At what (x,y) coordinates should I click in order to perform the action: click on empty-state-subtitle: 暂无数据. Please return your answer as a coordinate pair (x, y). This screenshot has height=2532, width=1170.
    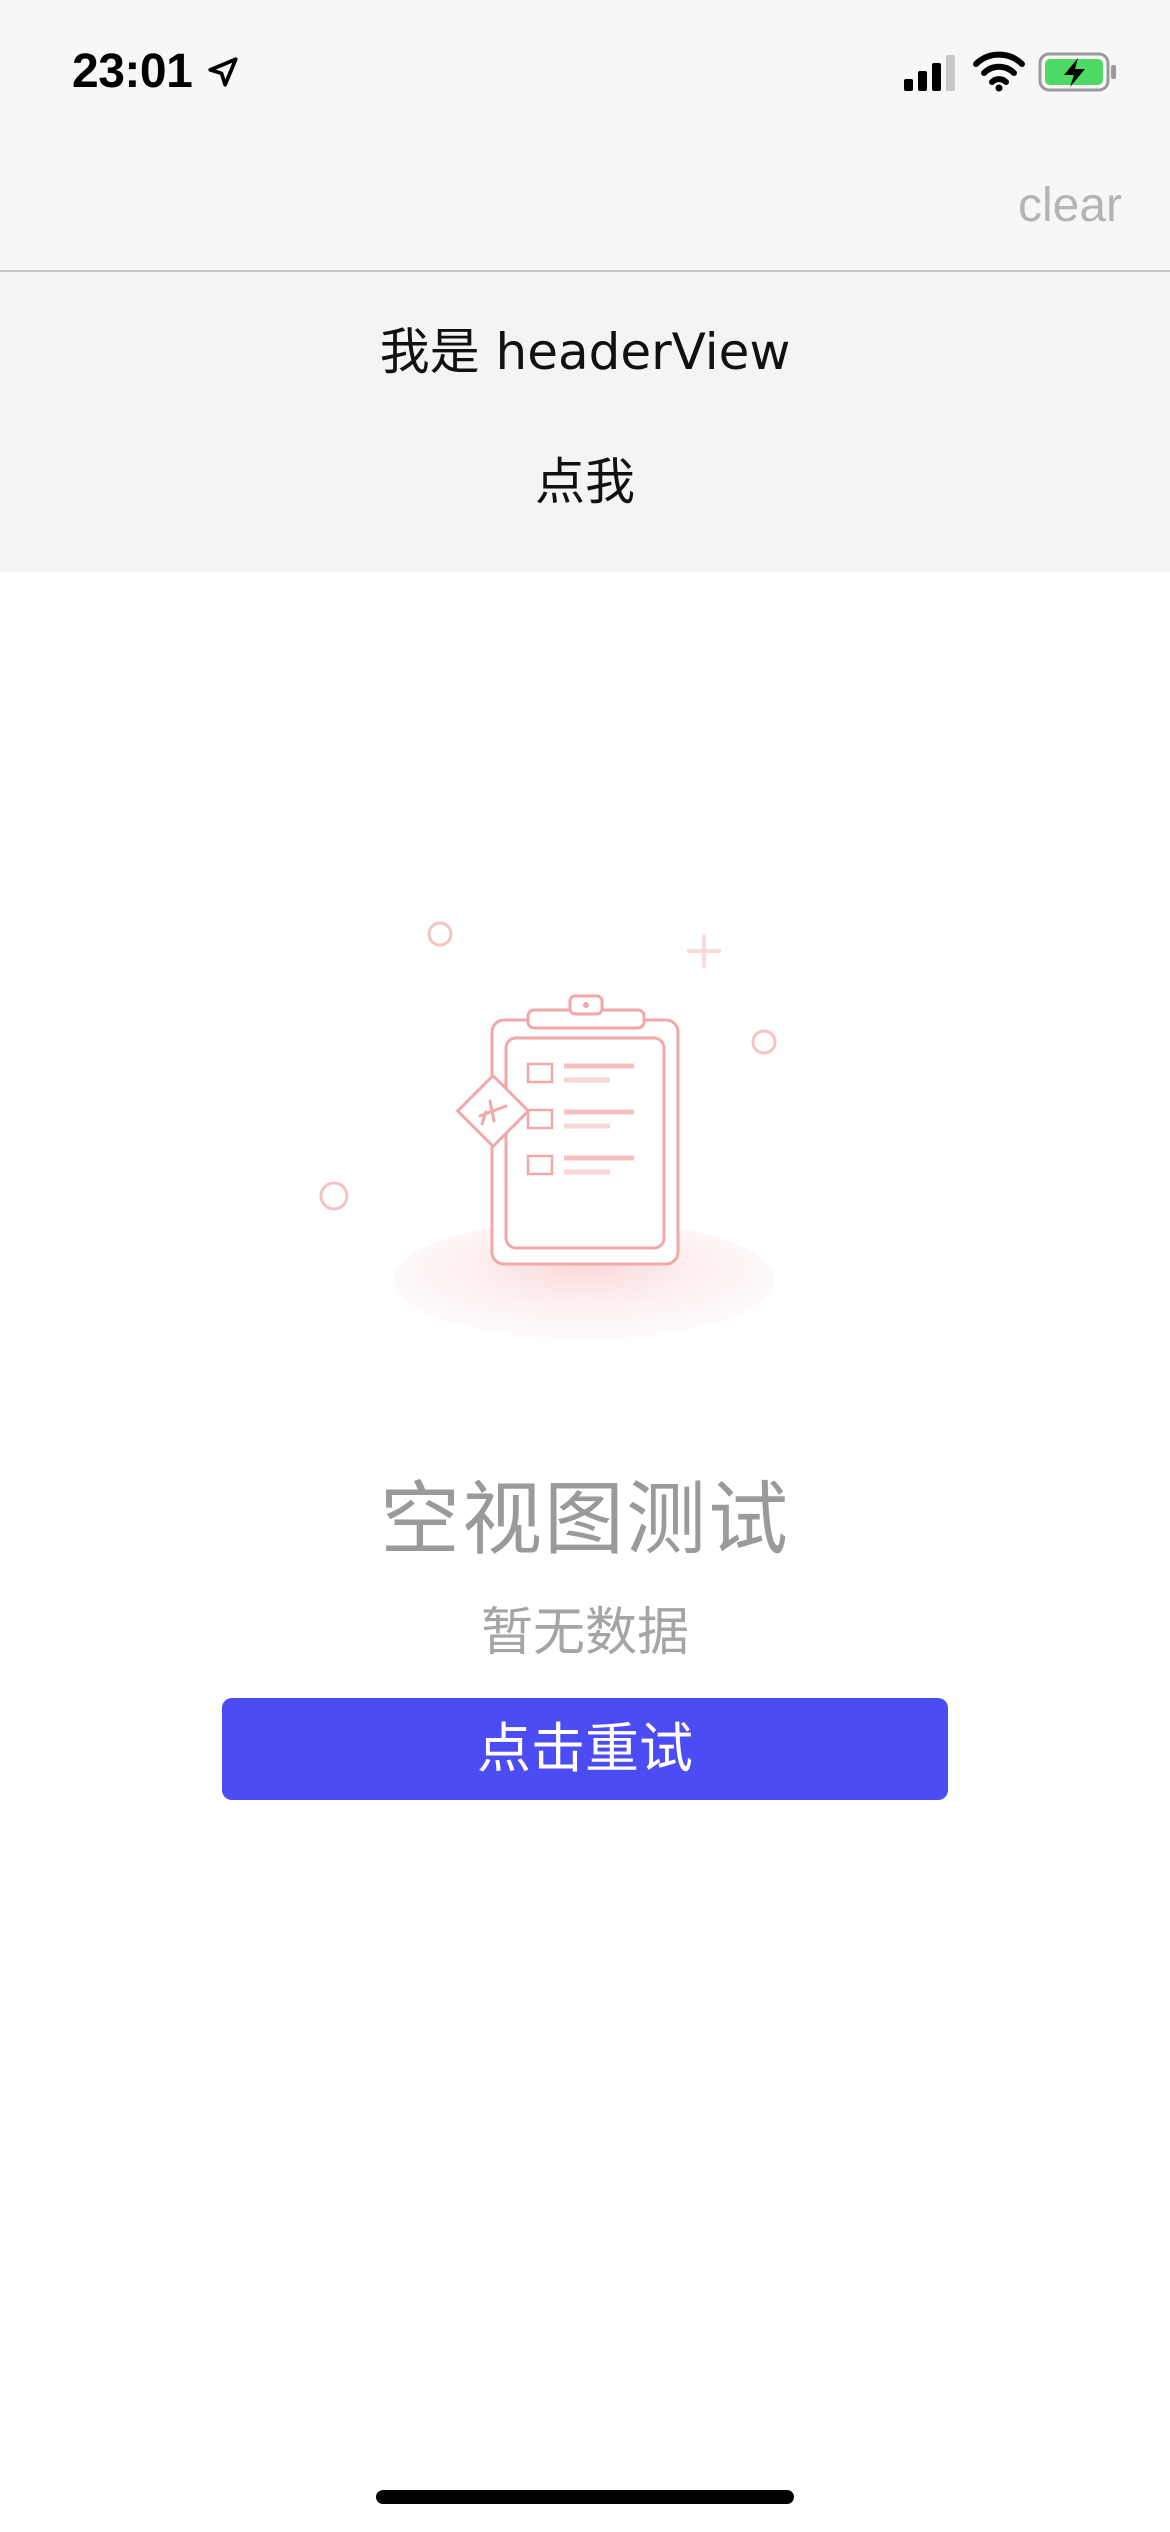
    Looking at the image, I should click on (584, 1633).